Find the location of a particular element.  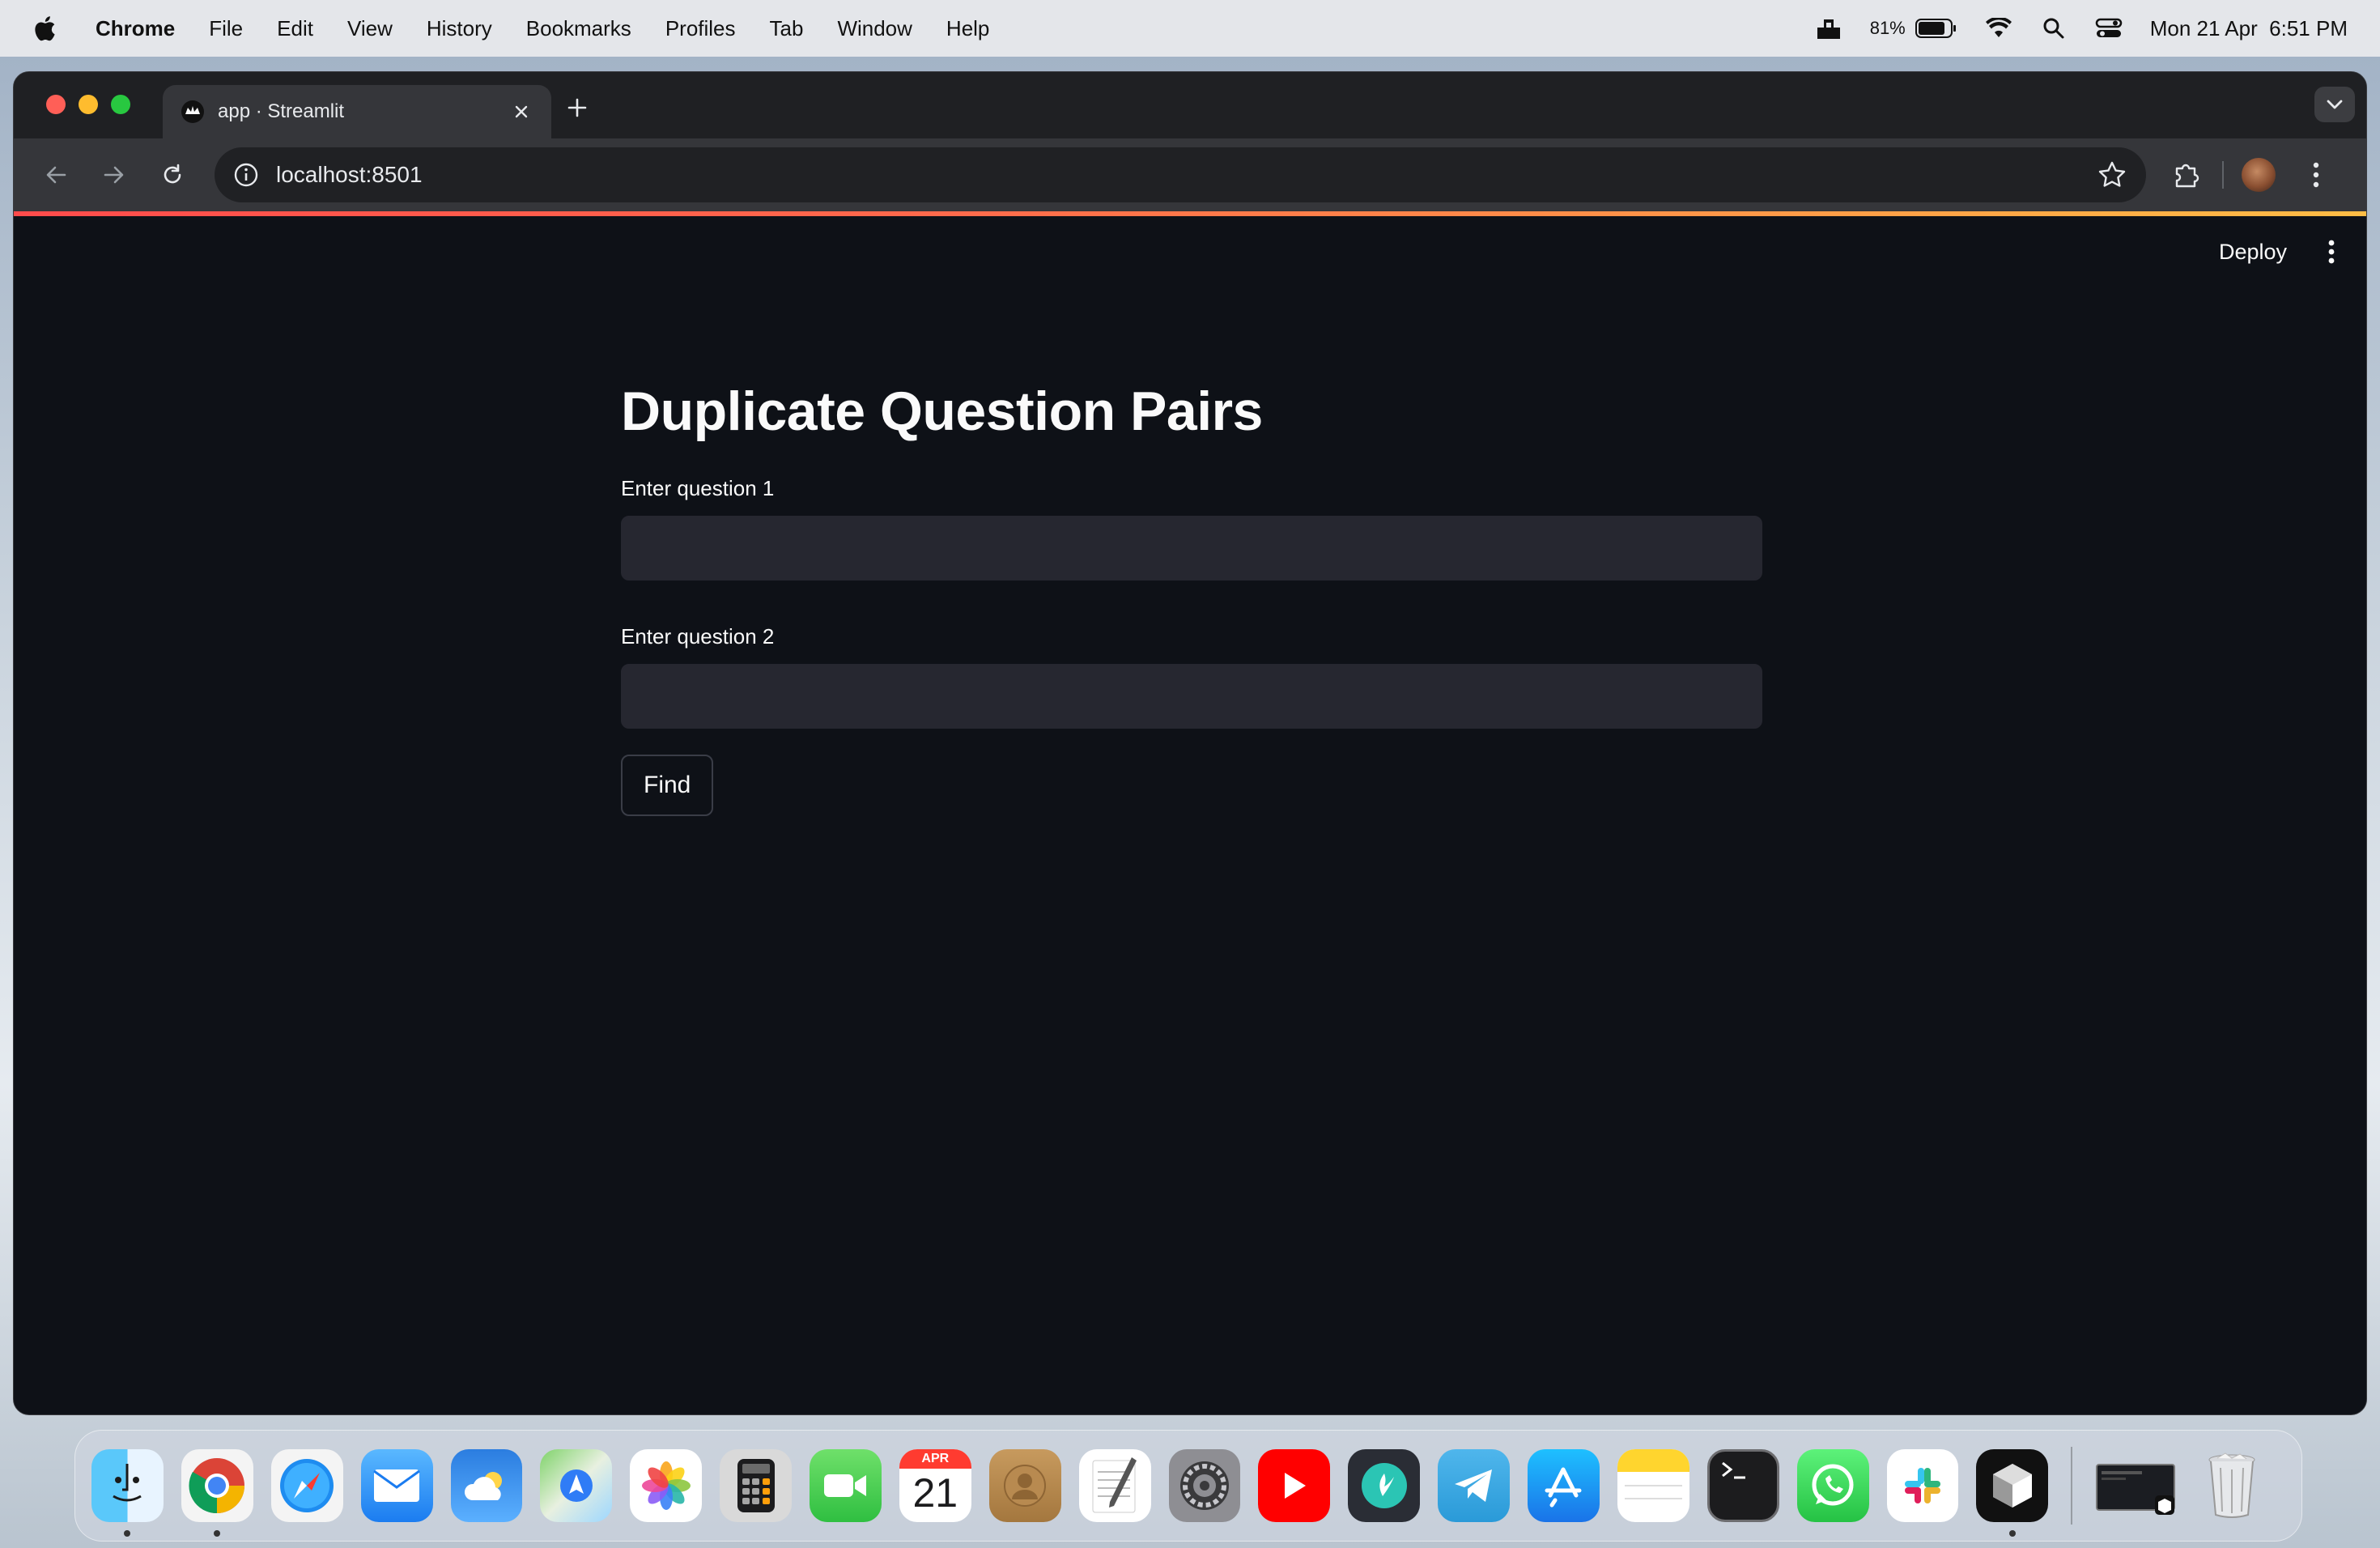

whatsapp-icon is located at coordinates (1833, 1485).